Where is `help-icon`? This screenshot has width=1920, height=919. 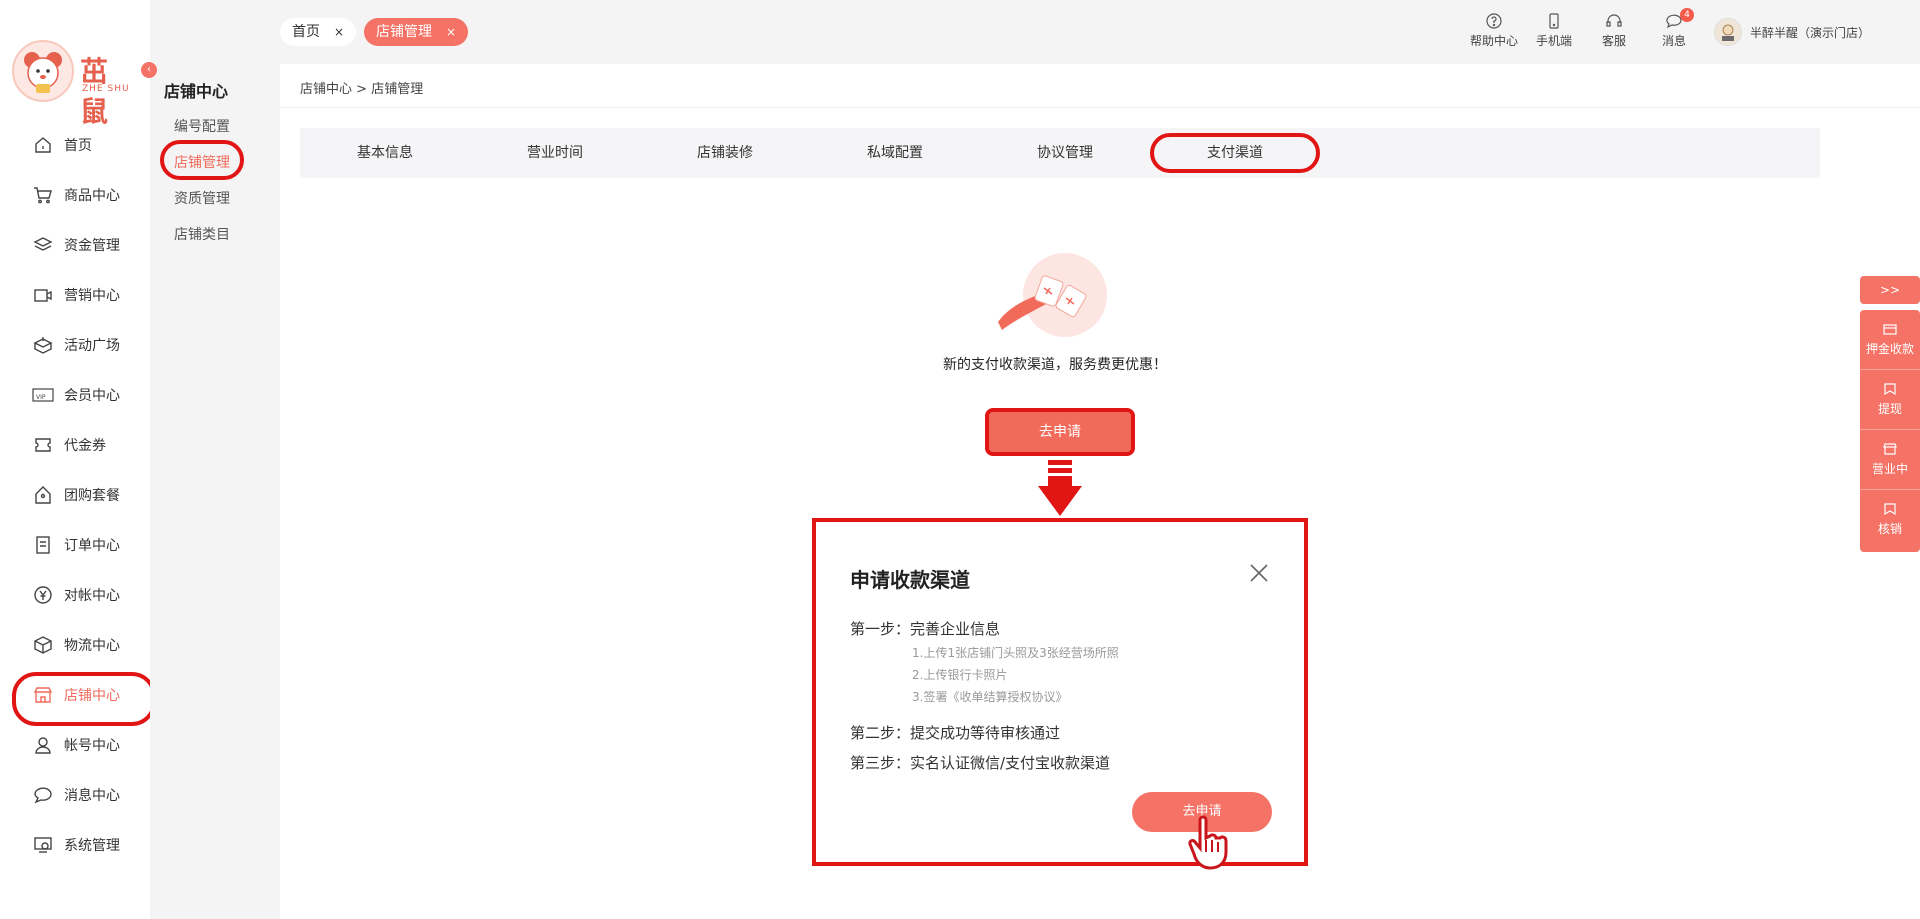
help-icon is located at coordinates (1494, 21).